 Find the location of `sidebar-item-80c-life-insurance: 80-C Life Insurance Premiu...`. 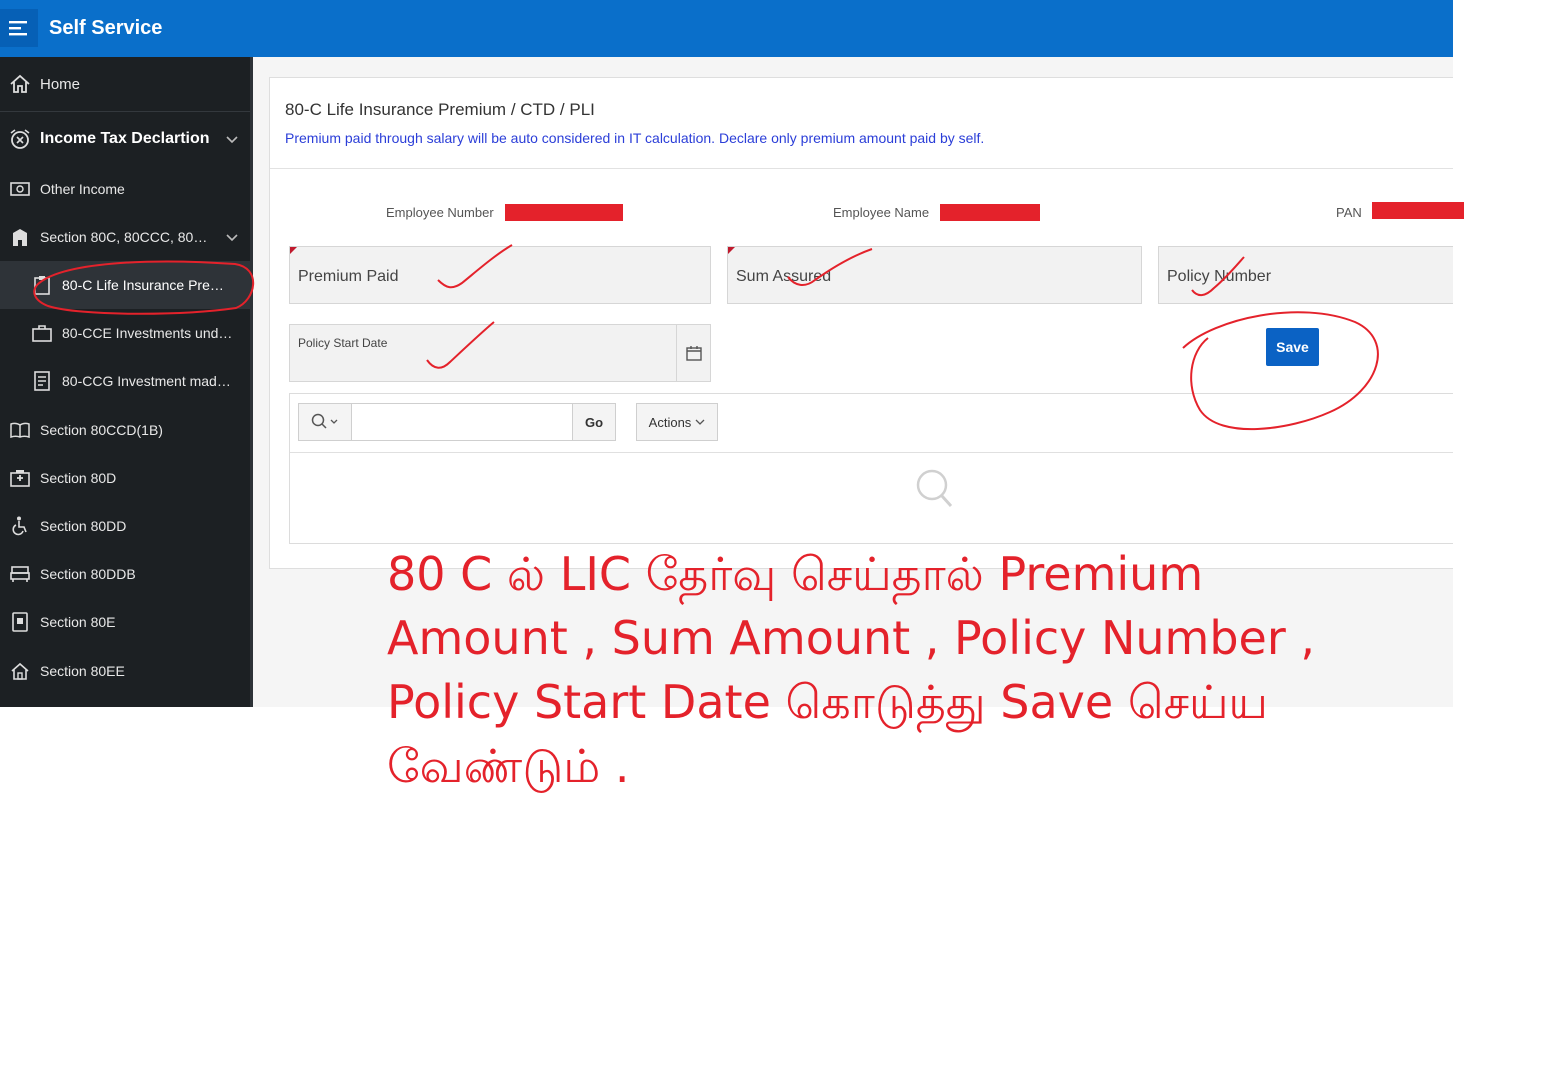

sidebar-item-80c-life-insurance: 80-C Life Insurance Premiu... is located at coordinates (125, 285).